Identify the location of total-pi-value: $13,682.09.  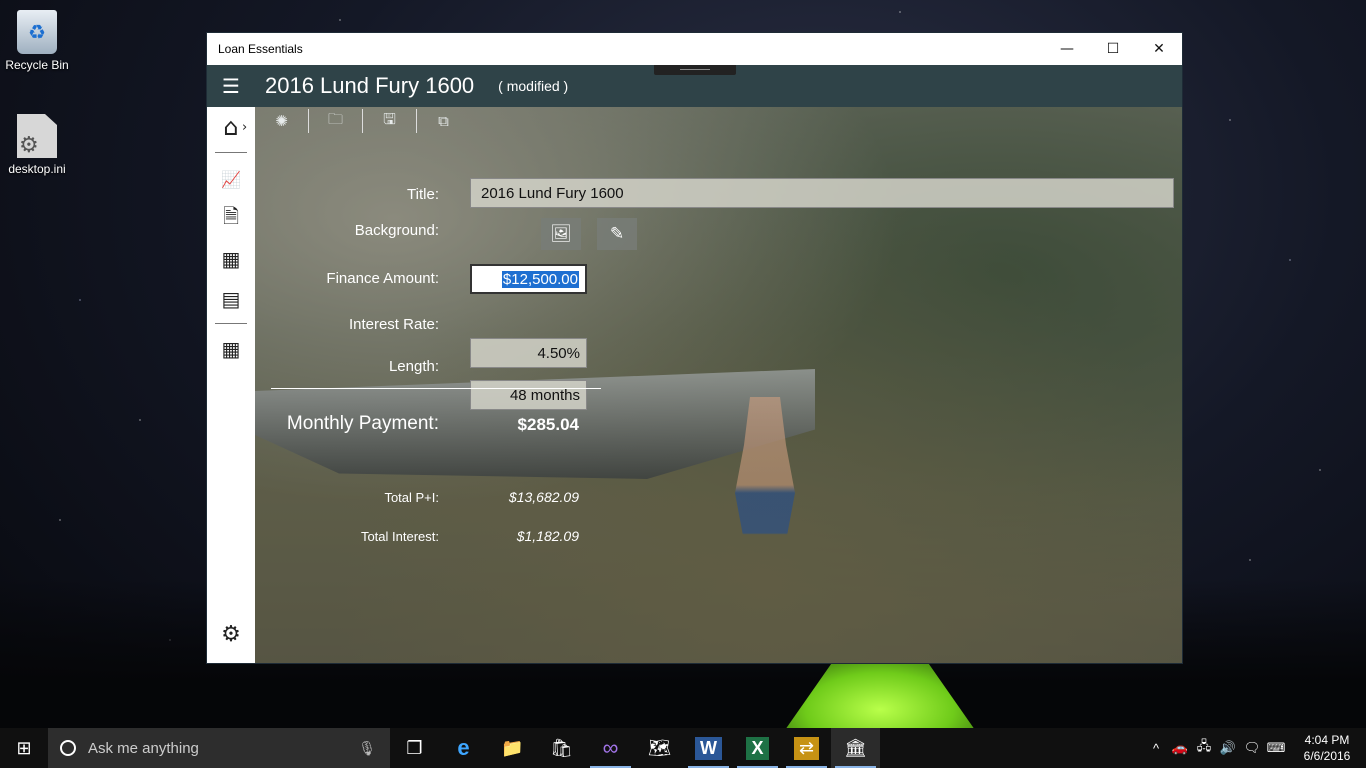
(543, 497).